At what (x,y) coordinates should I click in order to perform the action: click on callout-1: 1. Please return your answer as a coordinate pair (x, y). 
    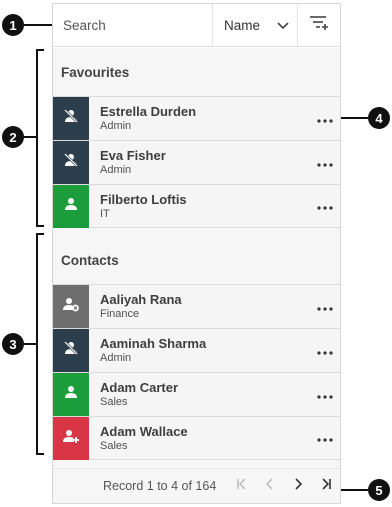
    Looking at the image, I should click on (13, 25).